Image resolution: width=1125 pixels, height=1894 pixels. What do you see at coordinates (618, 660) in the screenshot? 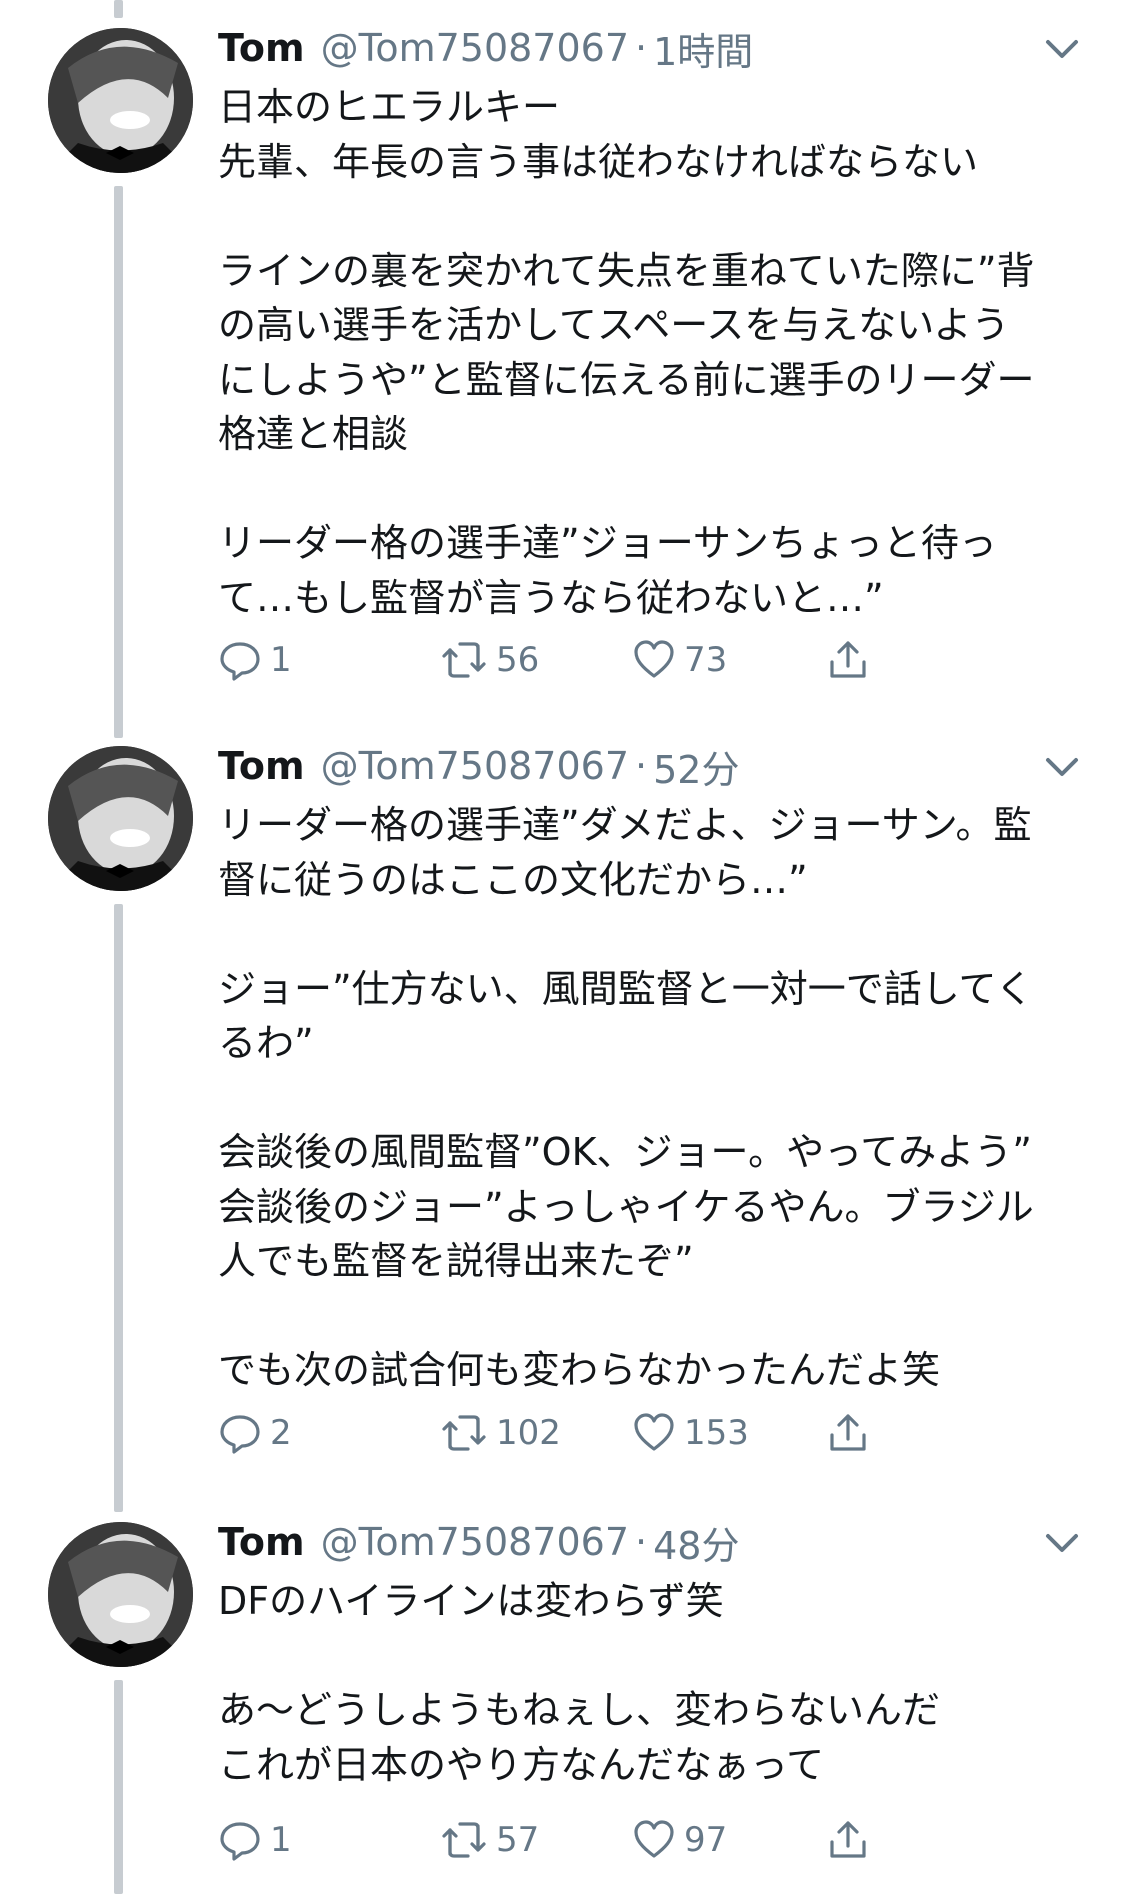
I see `tweet-actions: 1 56 73` at bounding box center [618, 660].